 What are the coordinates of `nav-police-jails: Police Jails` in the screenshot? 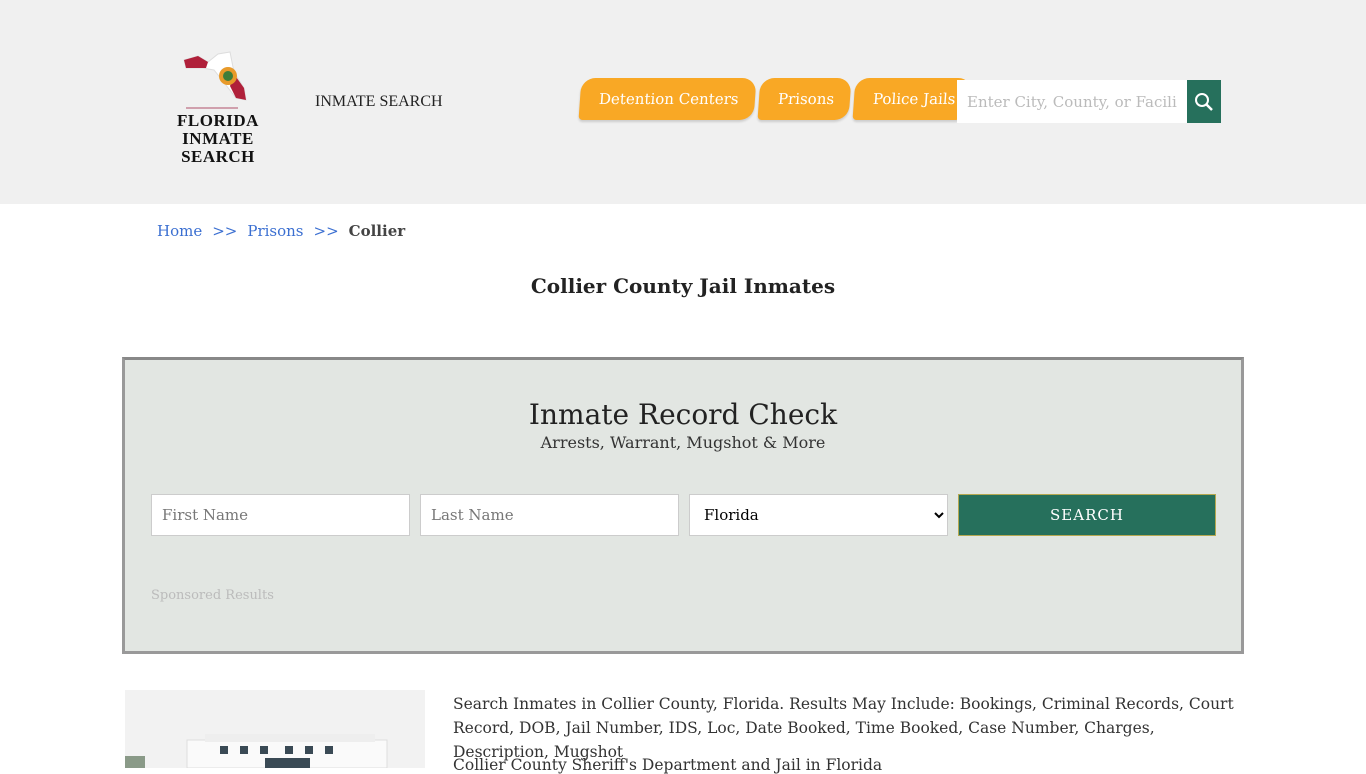 It's located at (912, 99).